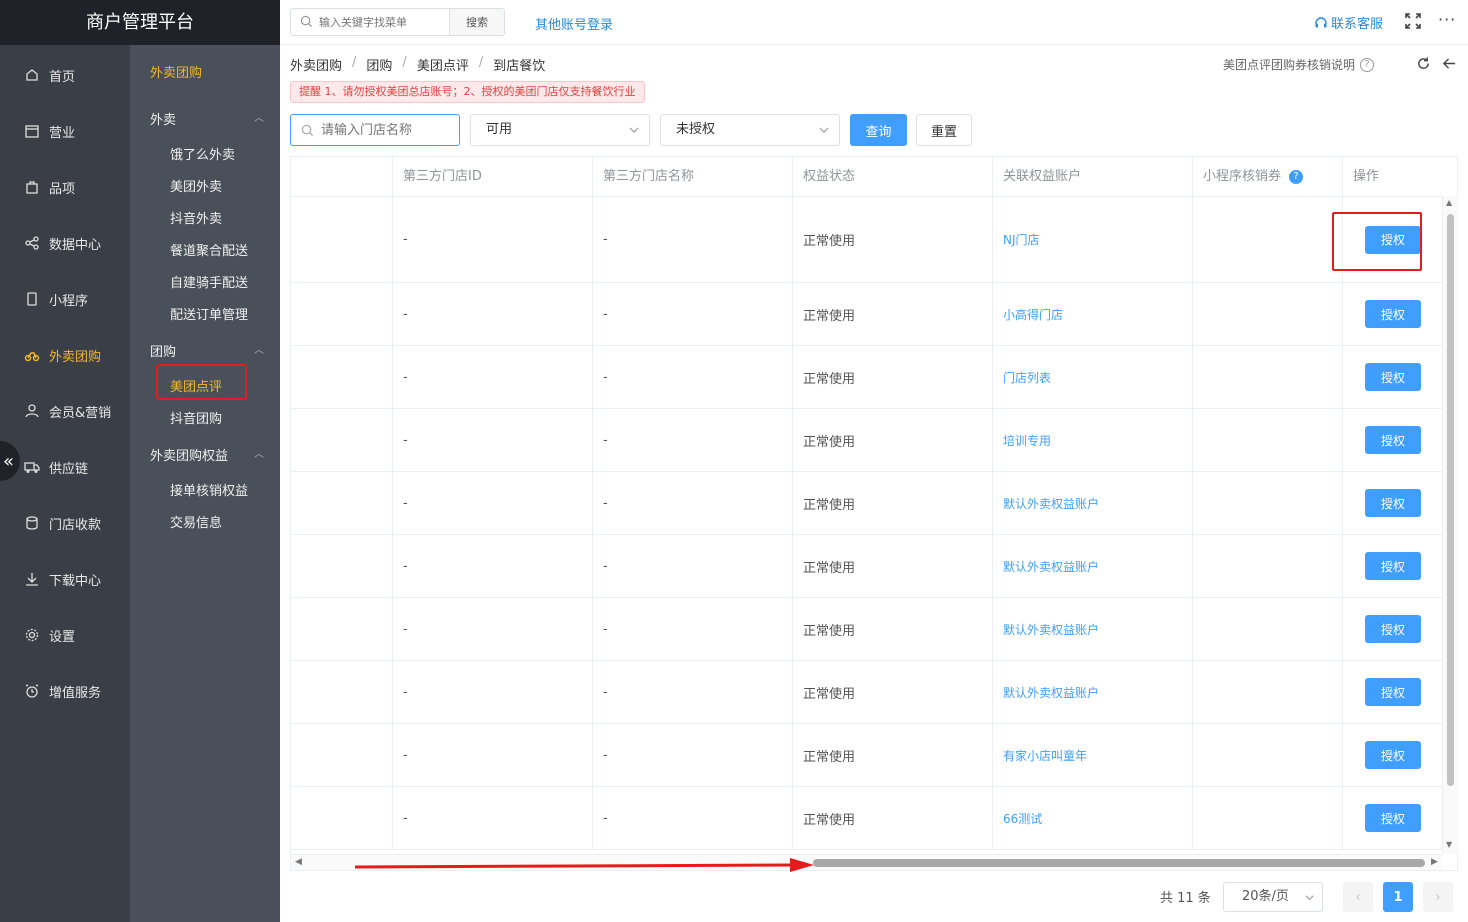  Describe the element at coordinates (1022, 818) in the screenshot. I see `account-link: 66测试` at that location.